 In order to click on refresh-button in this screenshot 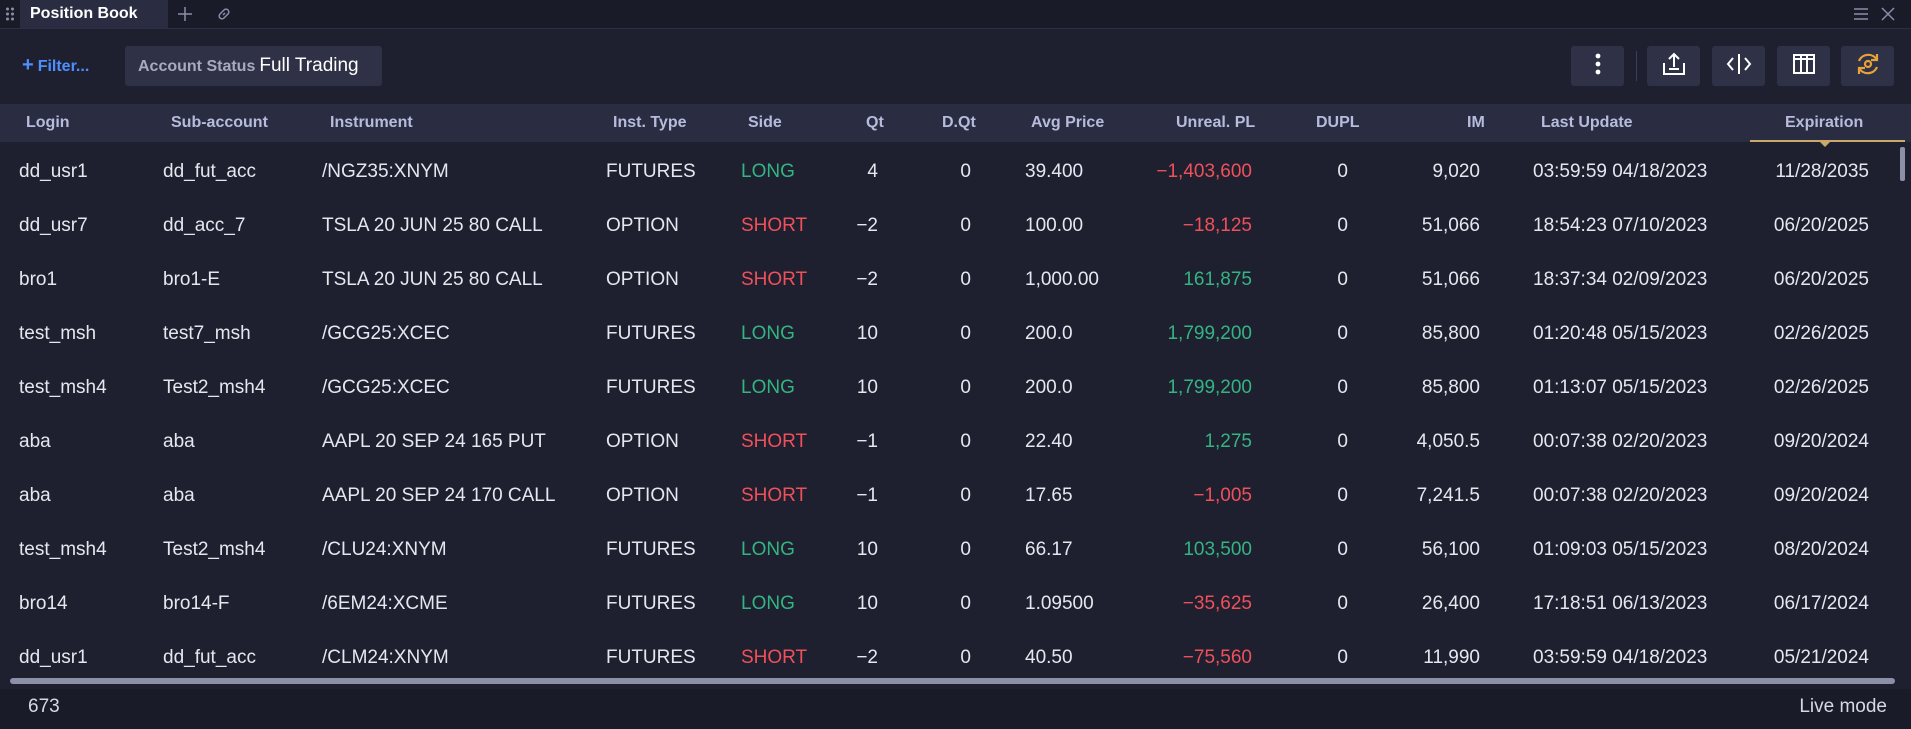, I will do `click(1867, 66)`.